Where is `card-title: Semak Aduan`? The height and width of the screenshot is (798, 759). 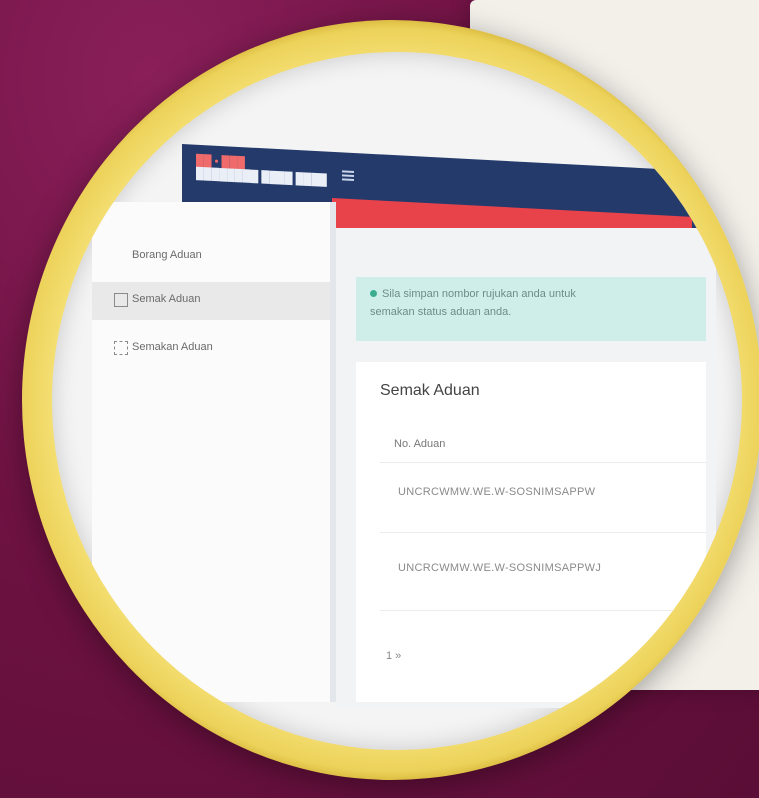 card-title: Semak Aduan is located at coordinates (430, 390).